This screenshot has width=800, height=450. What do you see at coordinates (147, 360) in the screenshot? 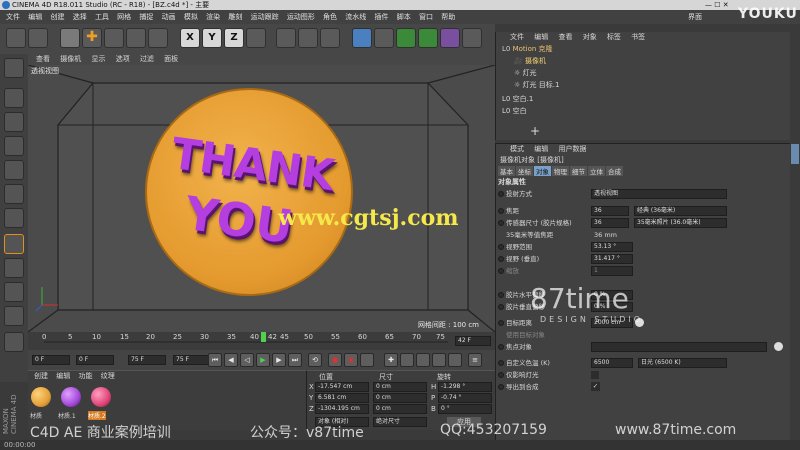
I see `max-frame-field: 75 F` at bounding box center [147, 360].